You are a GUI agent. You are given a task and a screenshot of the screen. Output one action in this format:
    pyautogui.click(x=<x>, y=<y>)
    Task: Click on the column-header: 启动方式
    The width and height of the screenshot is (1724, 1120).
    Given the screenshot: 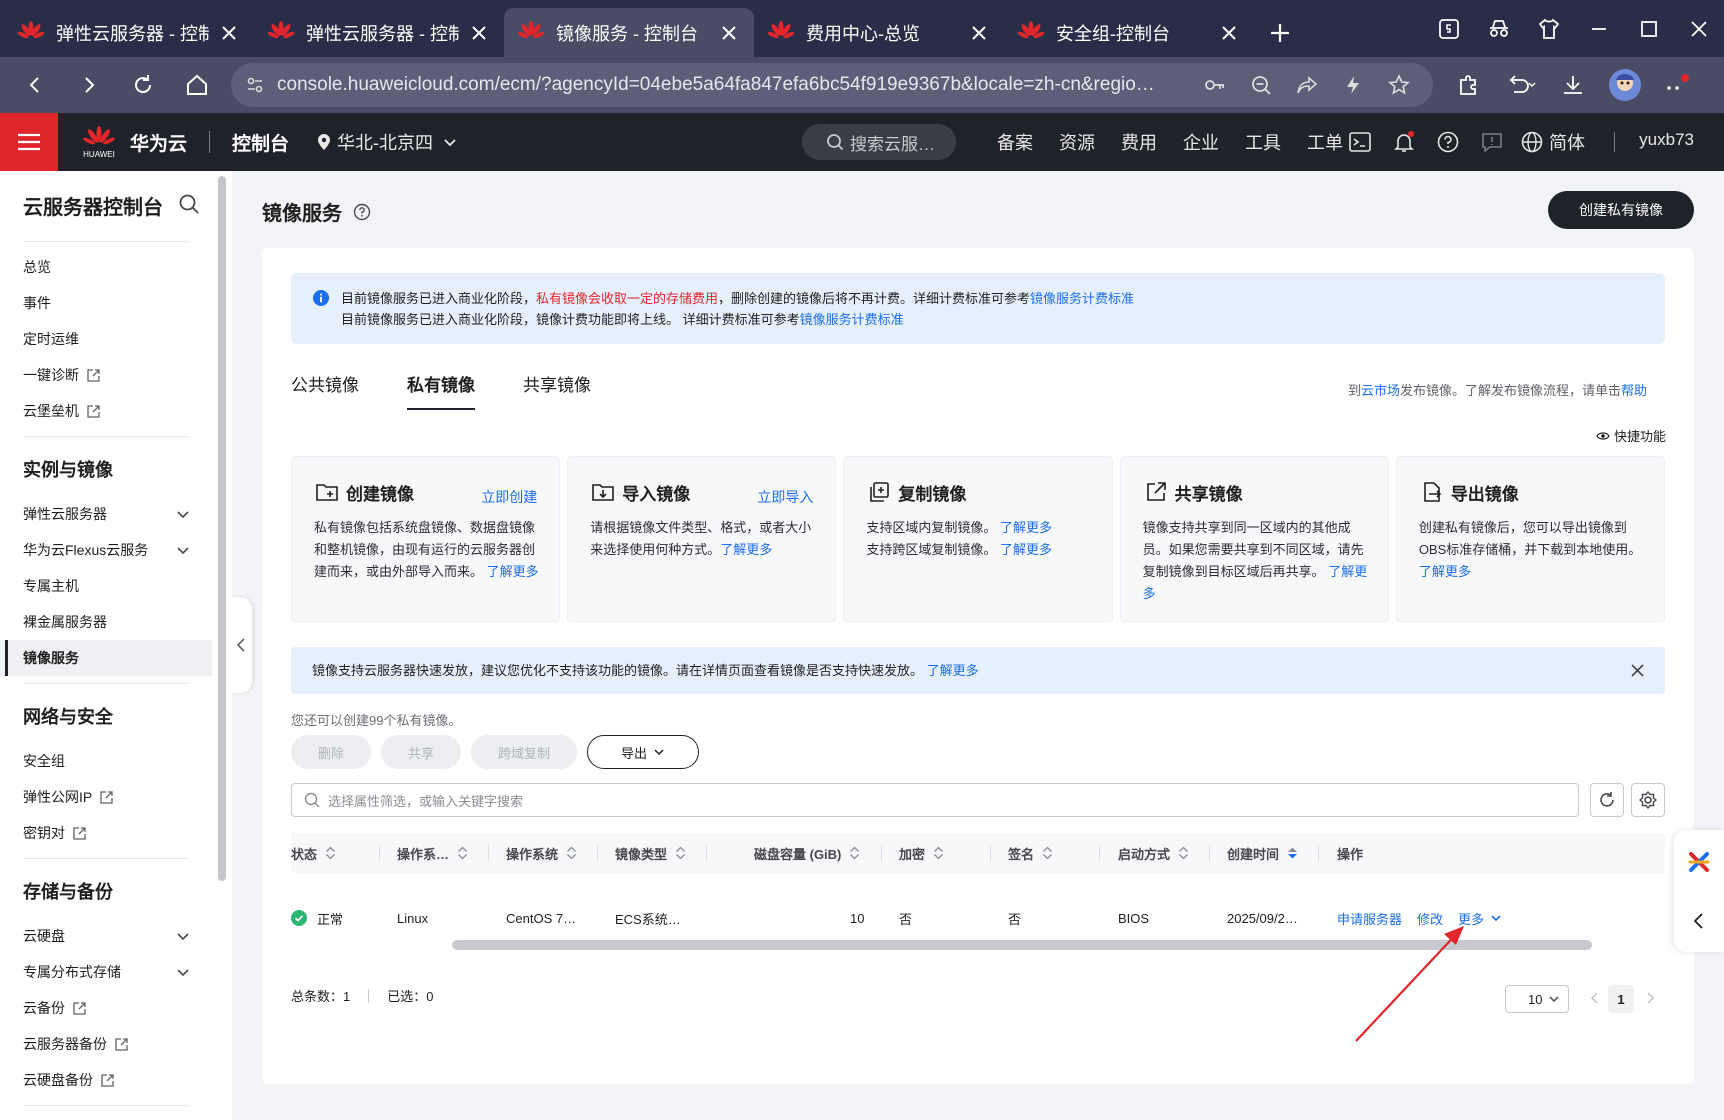 What is the action you would take?
    pyautogui.click(x=1153, y=853)
    